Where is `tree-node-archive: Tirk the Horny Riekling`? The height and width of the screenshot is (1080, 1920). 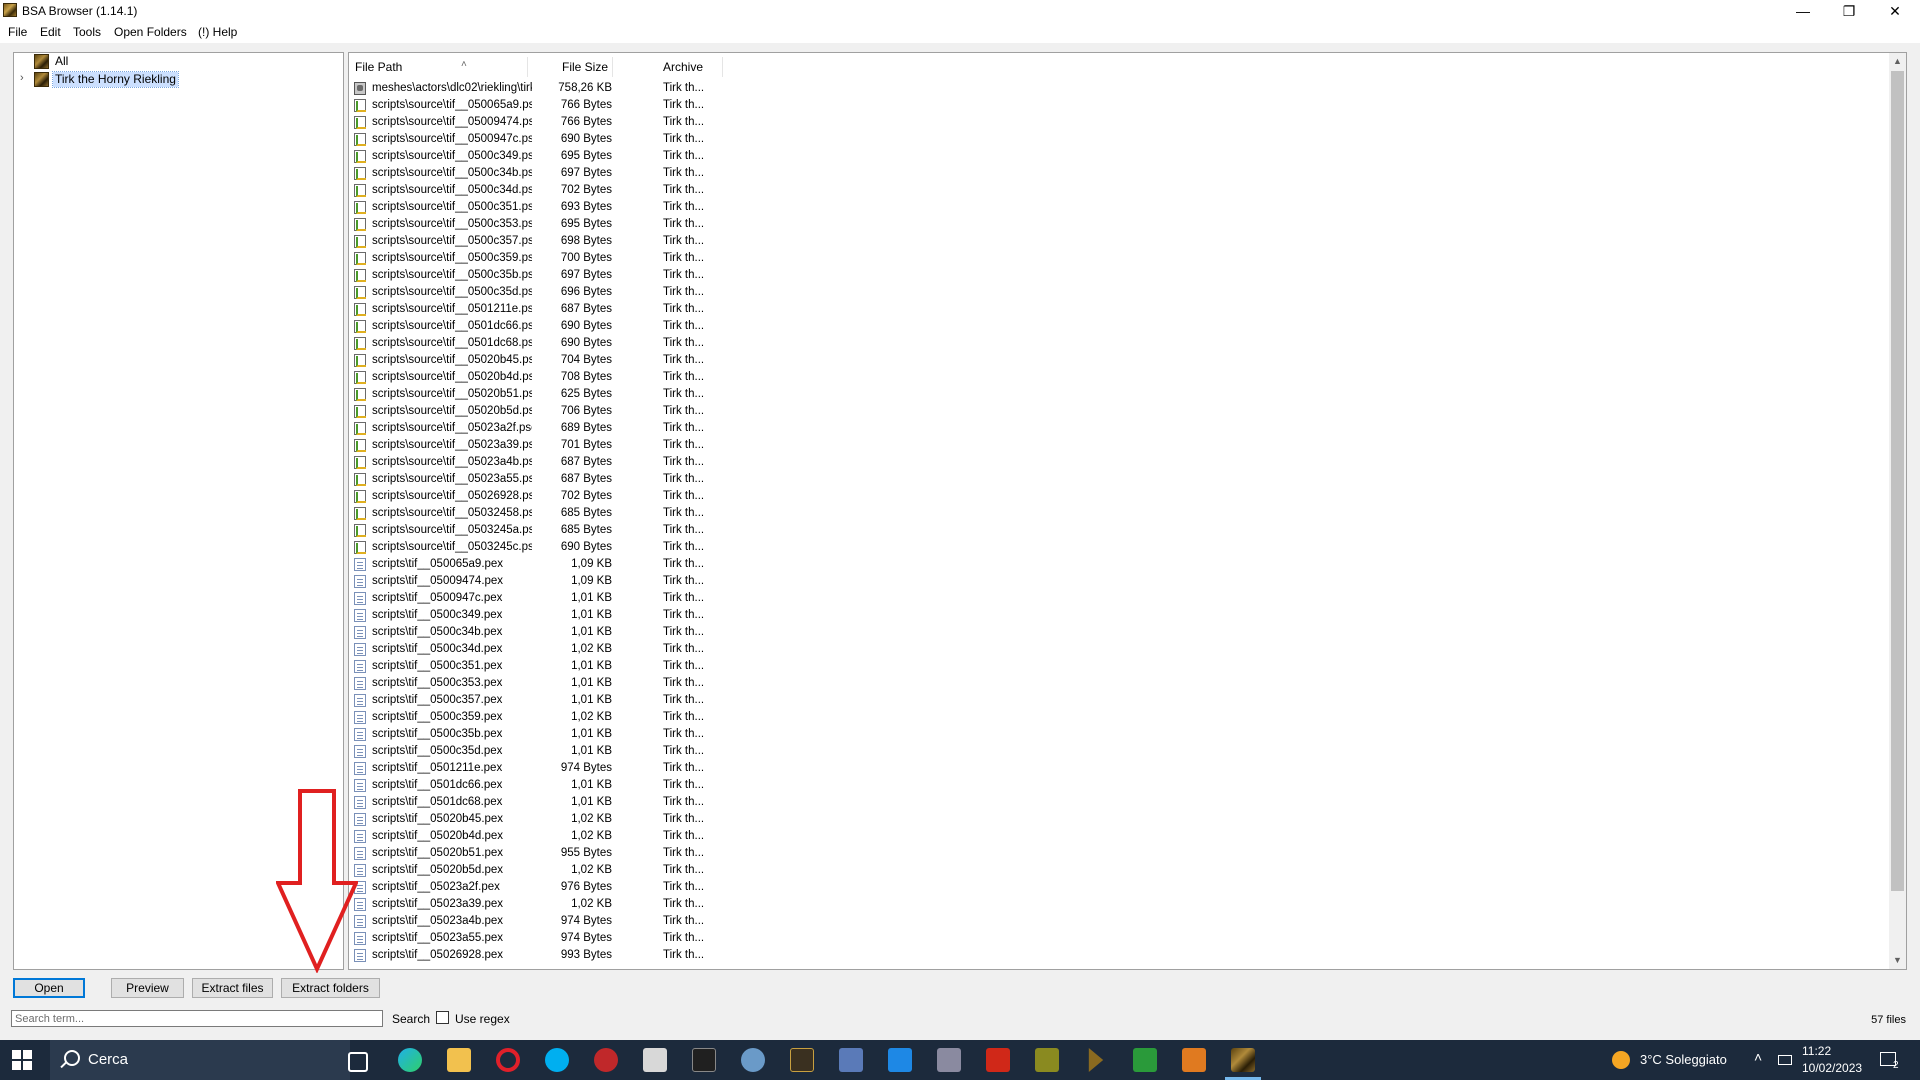
tree-node-archive: Tirk the Horny Riekling is located at coordinates (106, 79).